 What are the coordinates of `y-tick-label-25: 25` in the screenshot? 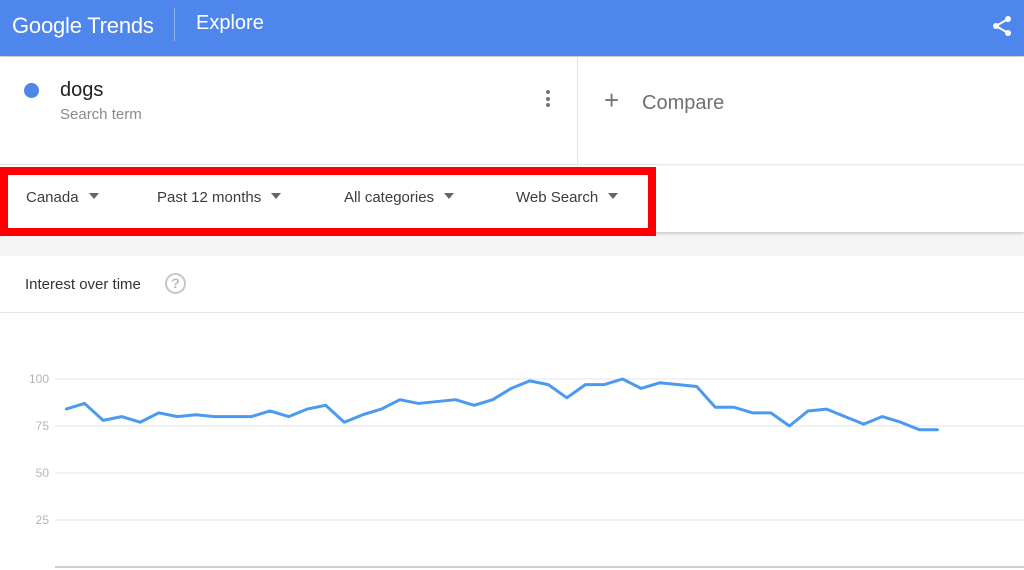 It's located at (43, 520).